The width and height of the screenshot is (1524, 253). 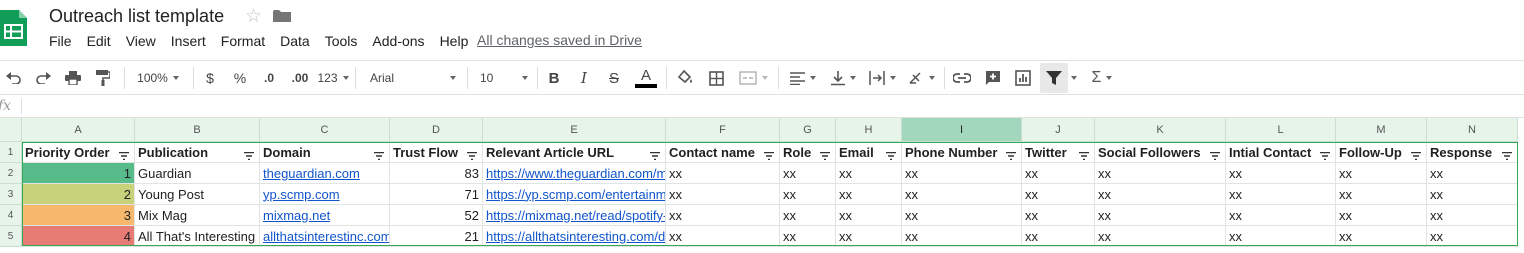 I want to click on borders-icon, so click(x=716, y=78).